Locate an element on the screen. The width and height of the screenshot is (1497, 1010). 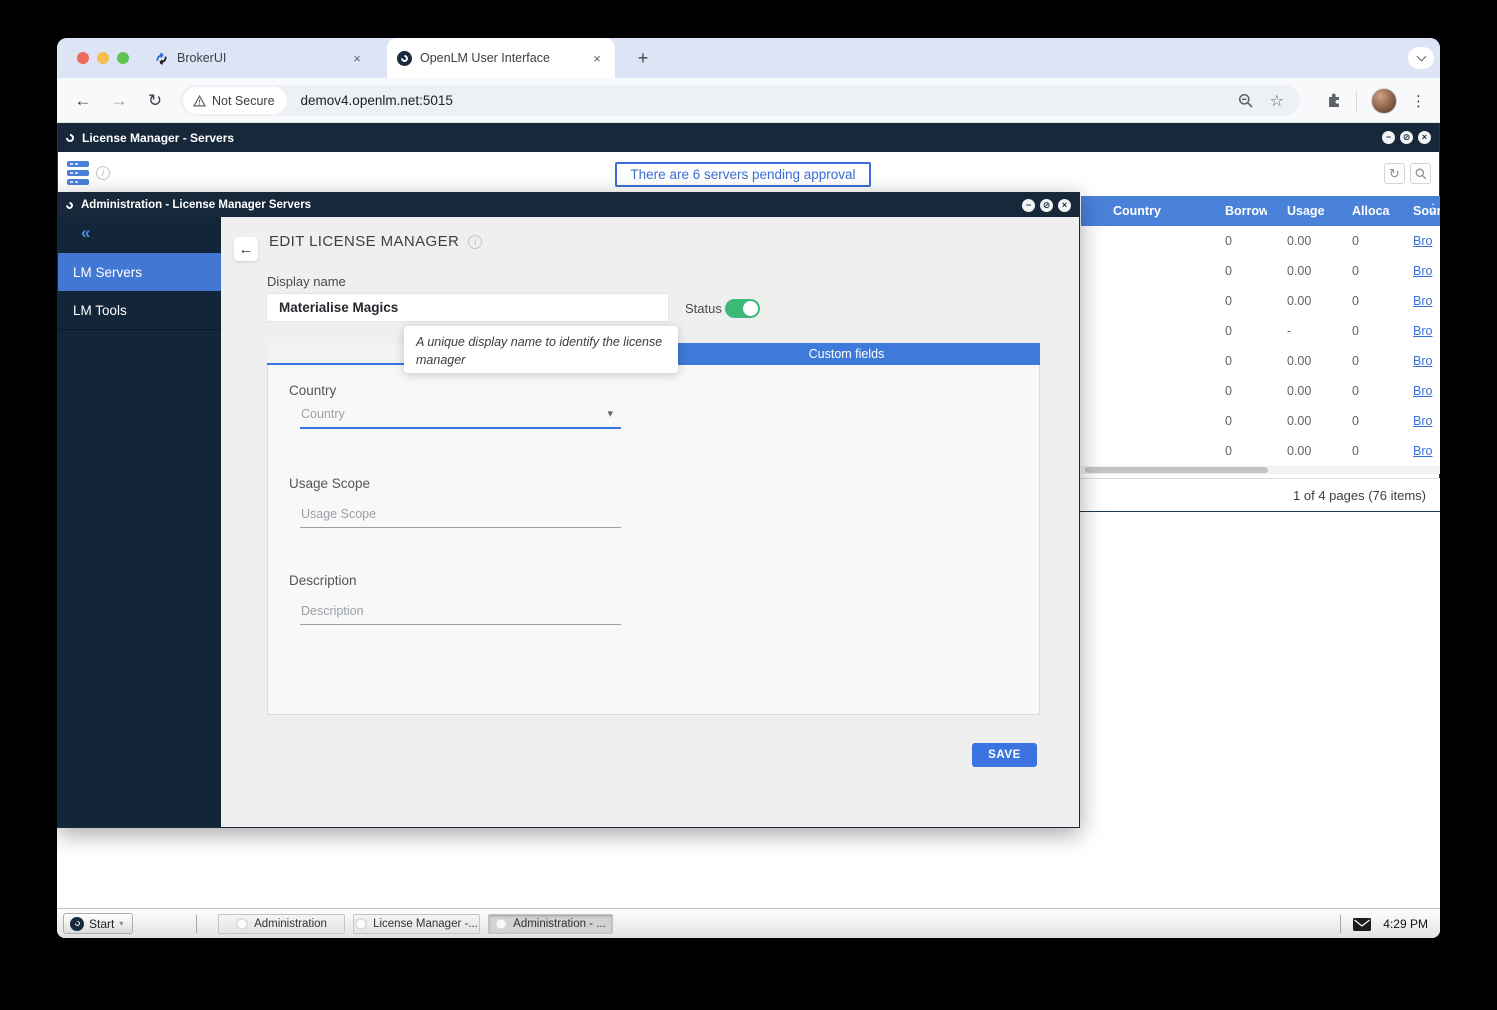
back-button: ← is located at coordinates (246, 249).